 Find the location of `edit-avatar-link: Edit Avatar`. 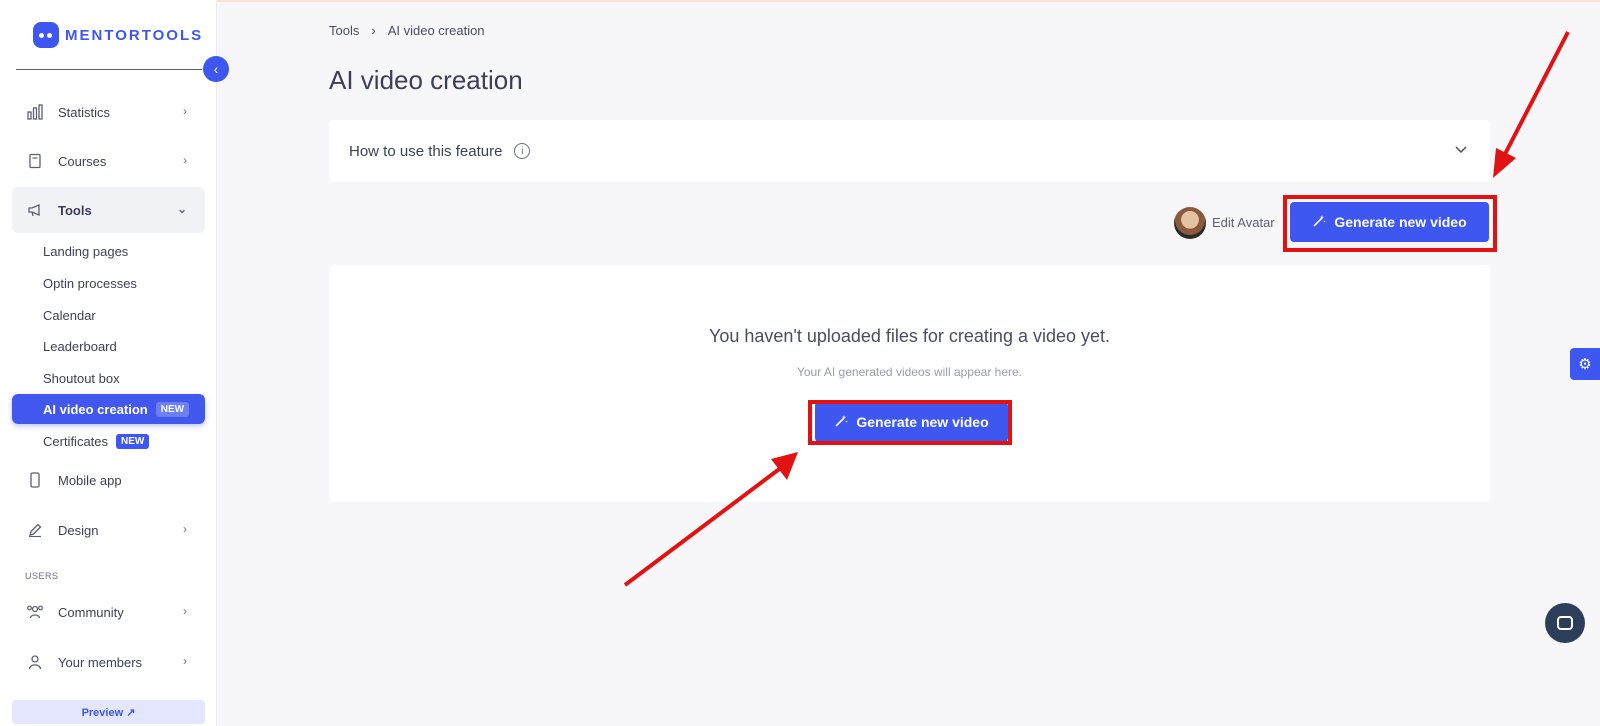

edit-avatar-link: Edit Avatar is located at coordinates (1243, 222).